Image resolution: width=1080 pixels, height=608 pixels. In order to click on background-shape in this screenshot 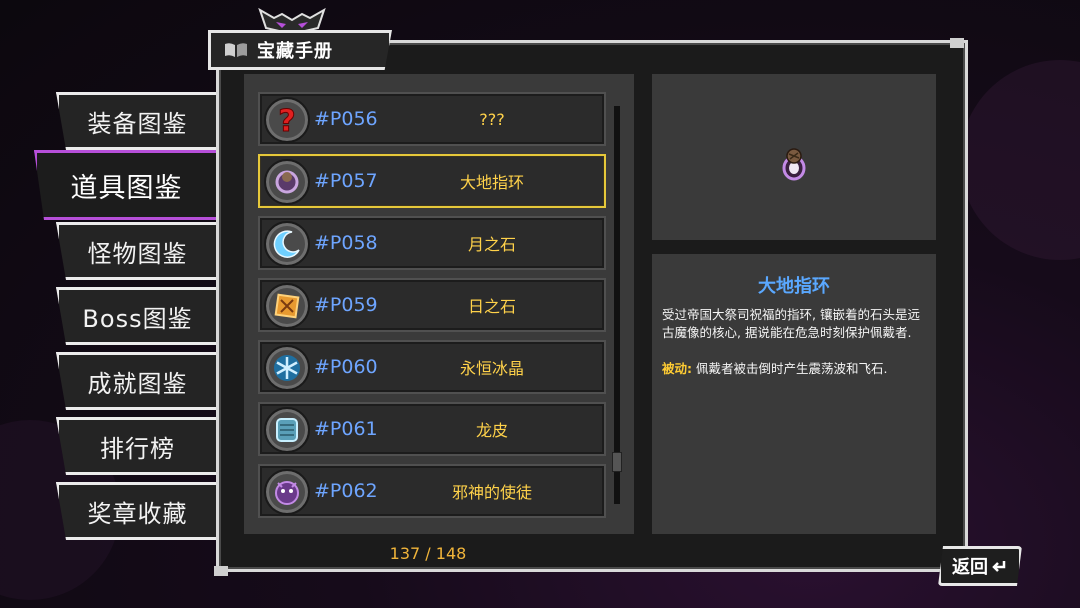, I will do `click(1020, 160)`.